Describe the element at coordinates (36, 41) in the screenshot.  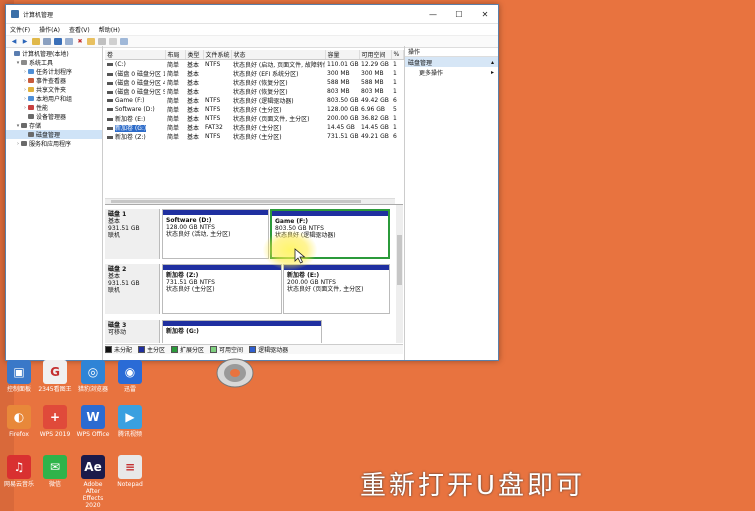
I see `folder-up-icon` at that location.